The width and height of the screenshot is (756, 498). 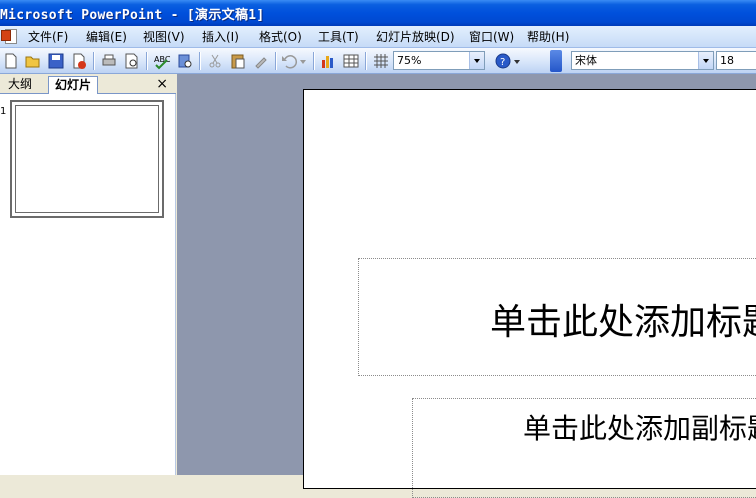 I want to click on slide-number: 1, so click(x=3, y=111).